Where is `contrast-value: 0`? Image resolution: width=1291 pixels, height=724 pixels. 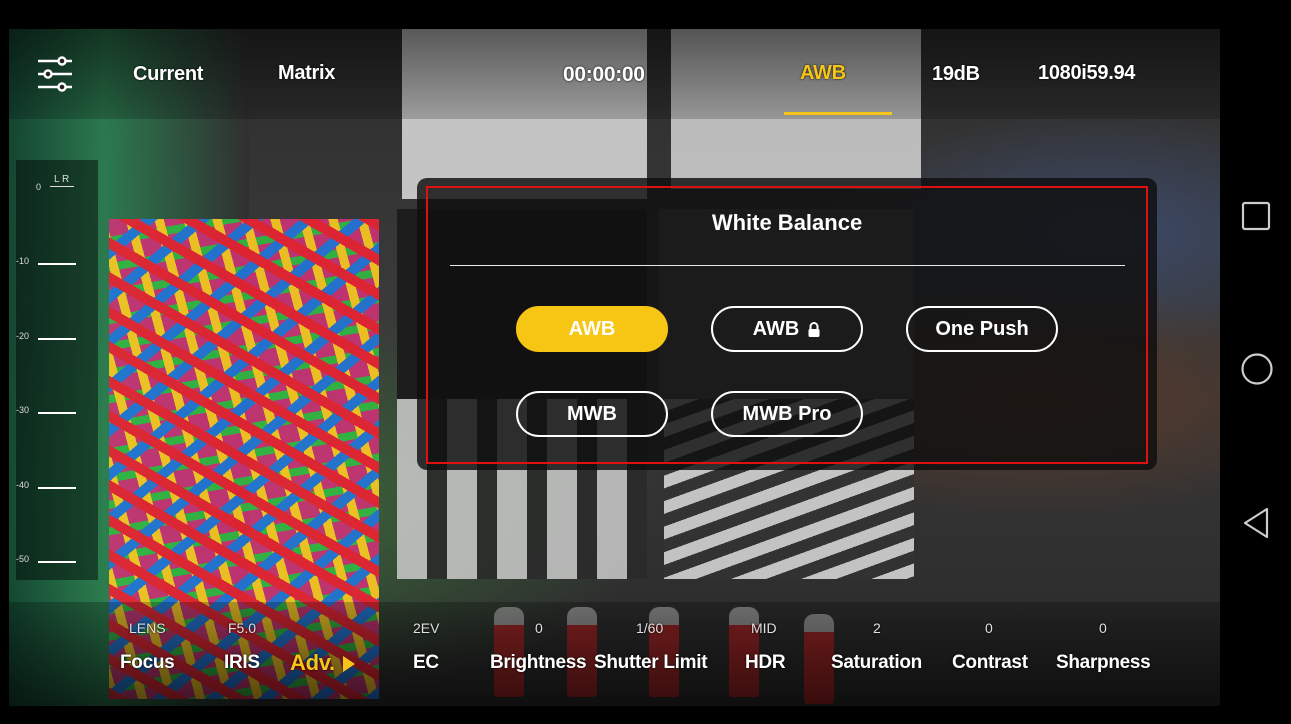 contrast-value: 0 is located at coordinates (989, 628).